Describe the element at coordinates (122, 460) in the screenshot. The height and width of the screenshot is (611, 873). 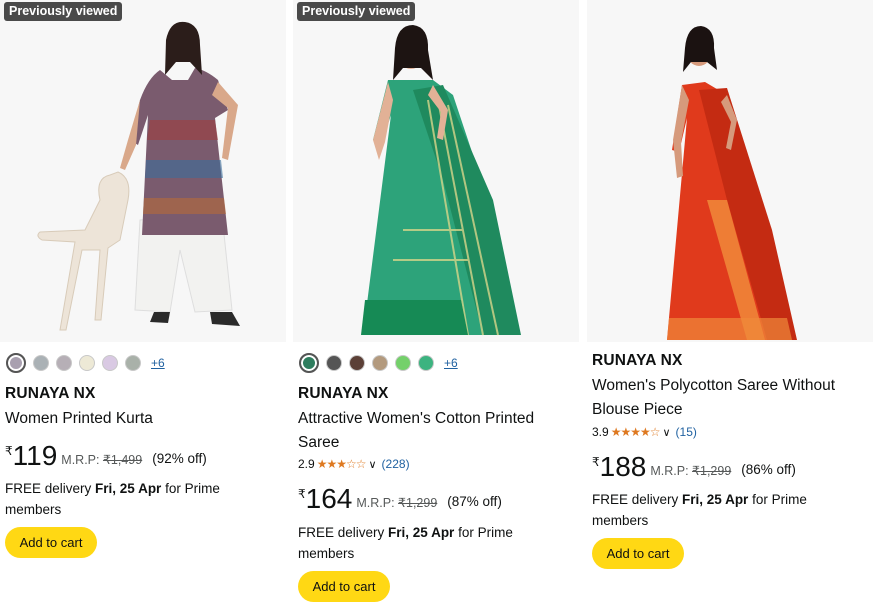
I see `mrp-value: ₹1,499` at that location.